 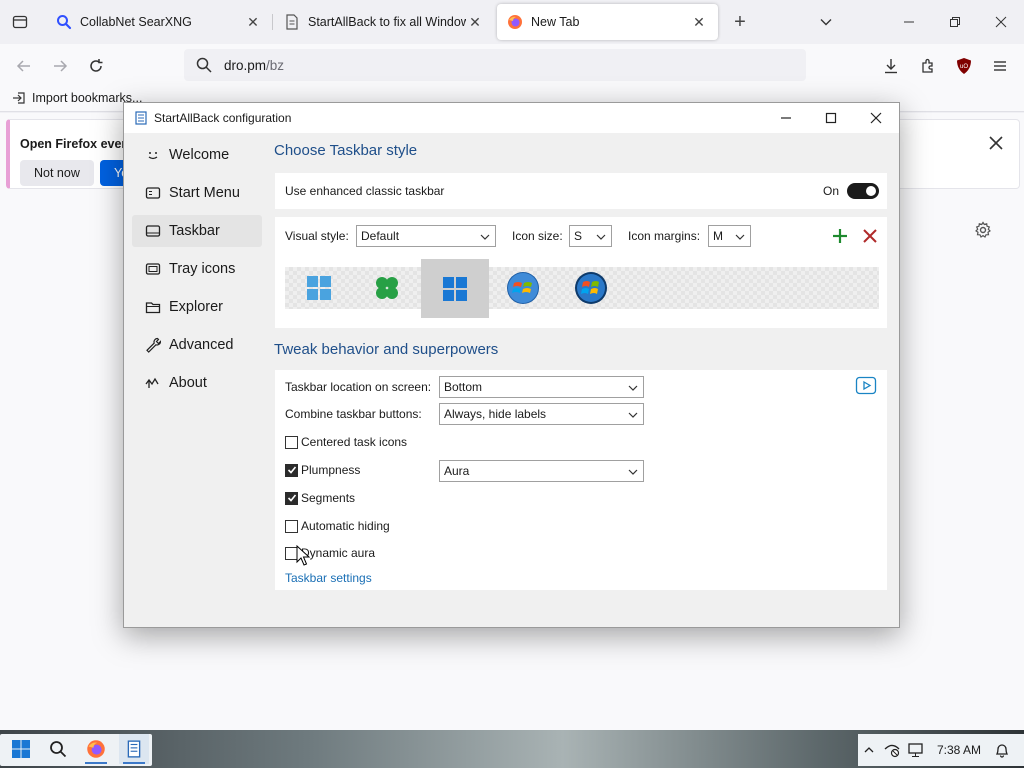 I want to click on remove-style-button, so click(x=870, y=236).